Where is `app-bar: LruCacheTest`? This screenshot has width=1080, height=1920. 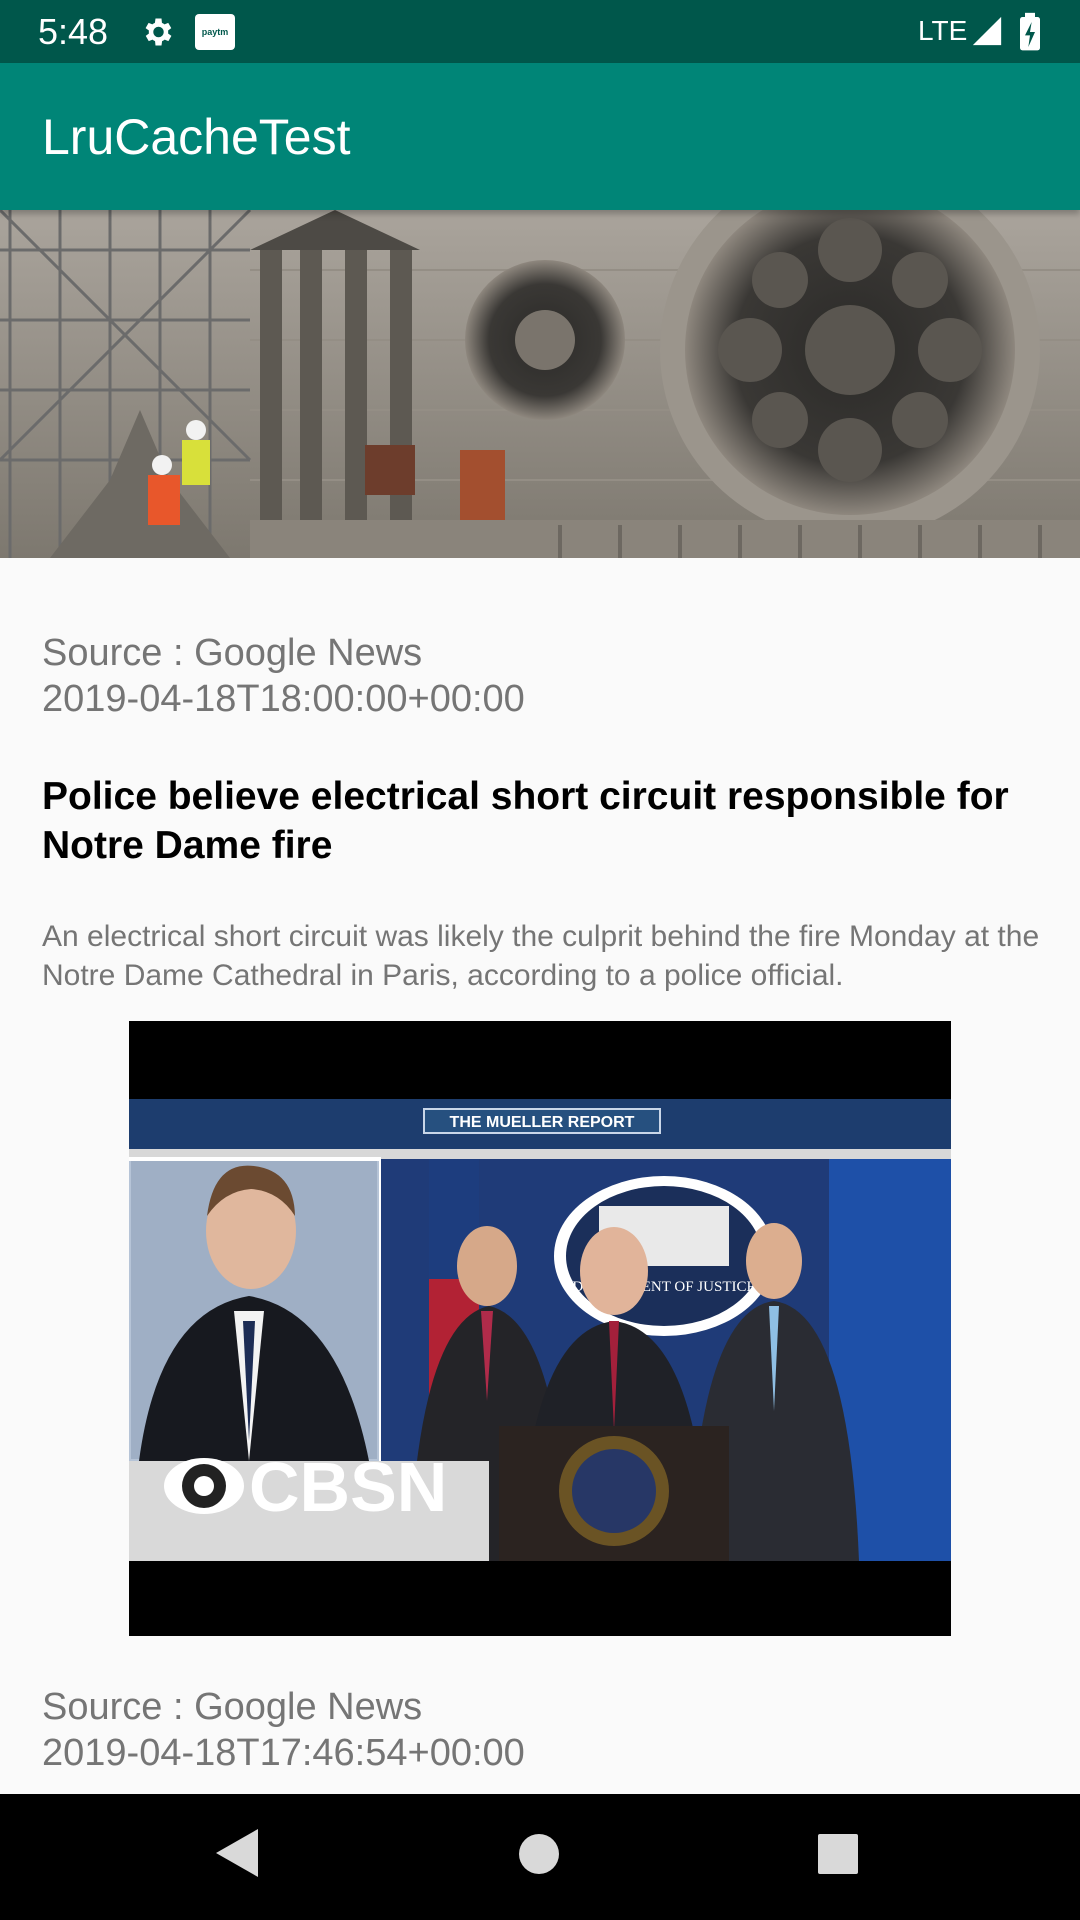
app-bar: LruCacheTest is located at coordinates (540, 136).